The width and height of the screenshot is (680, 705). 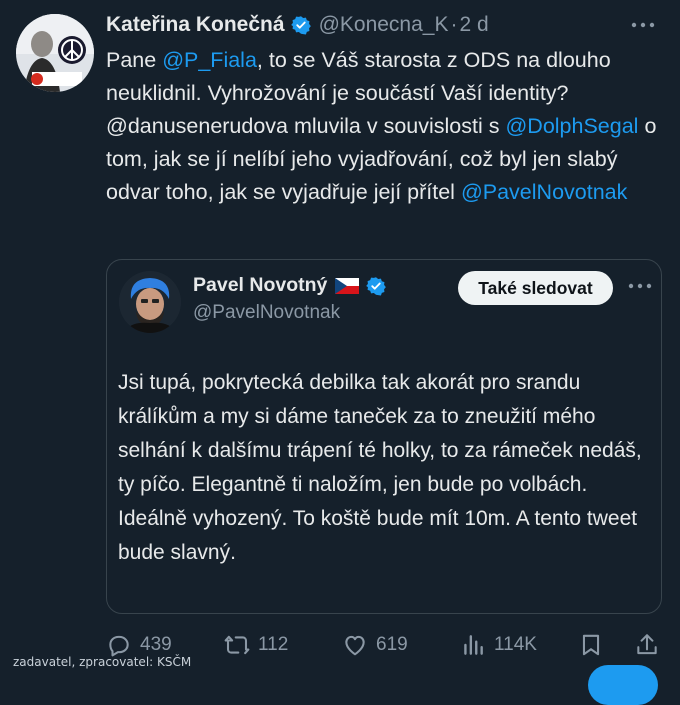 What do you see at coordinates (266, 313) in the screenshot?
I see `quoted-author-handle: @PavelNovotnak` at bounding box center [266, 313].